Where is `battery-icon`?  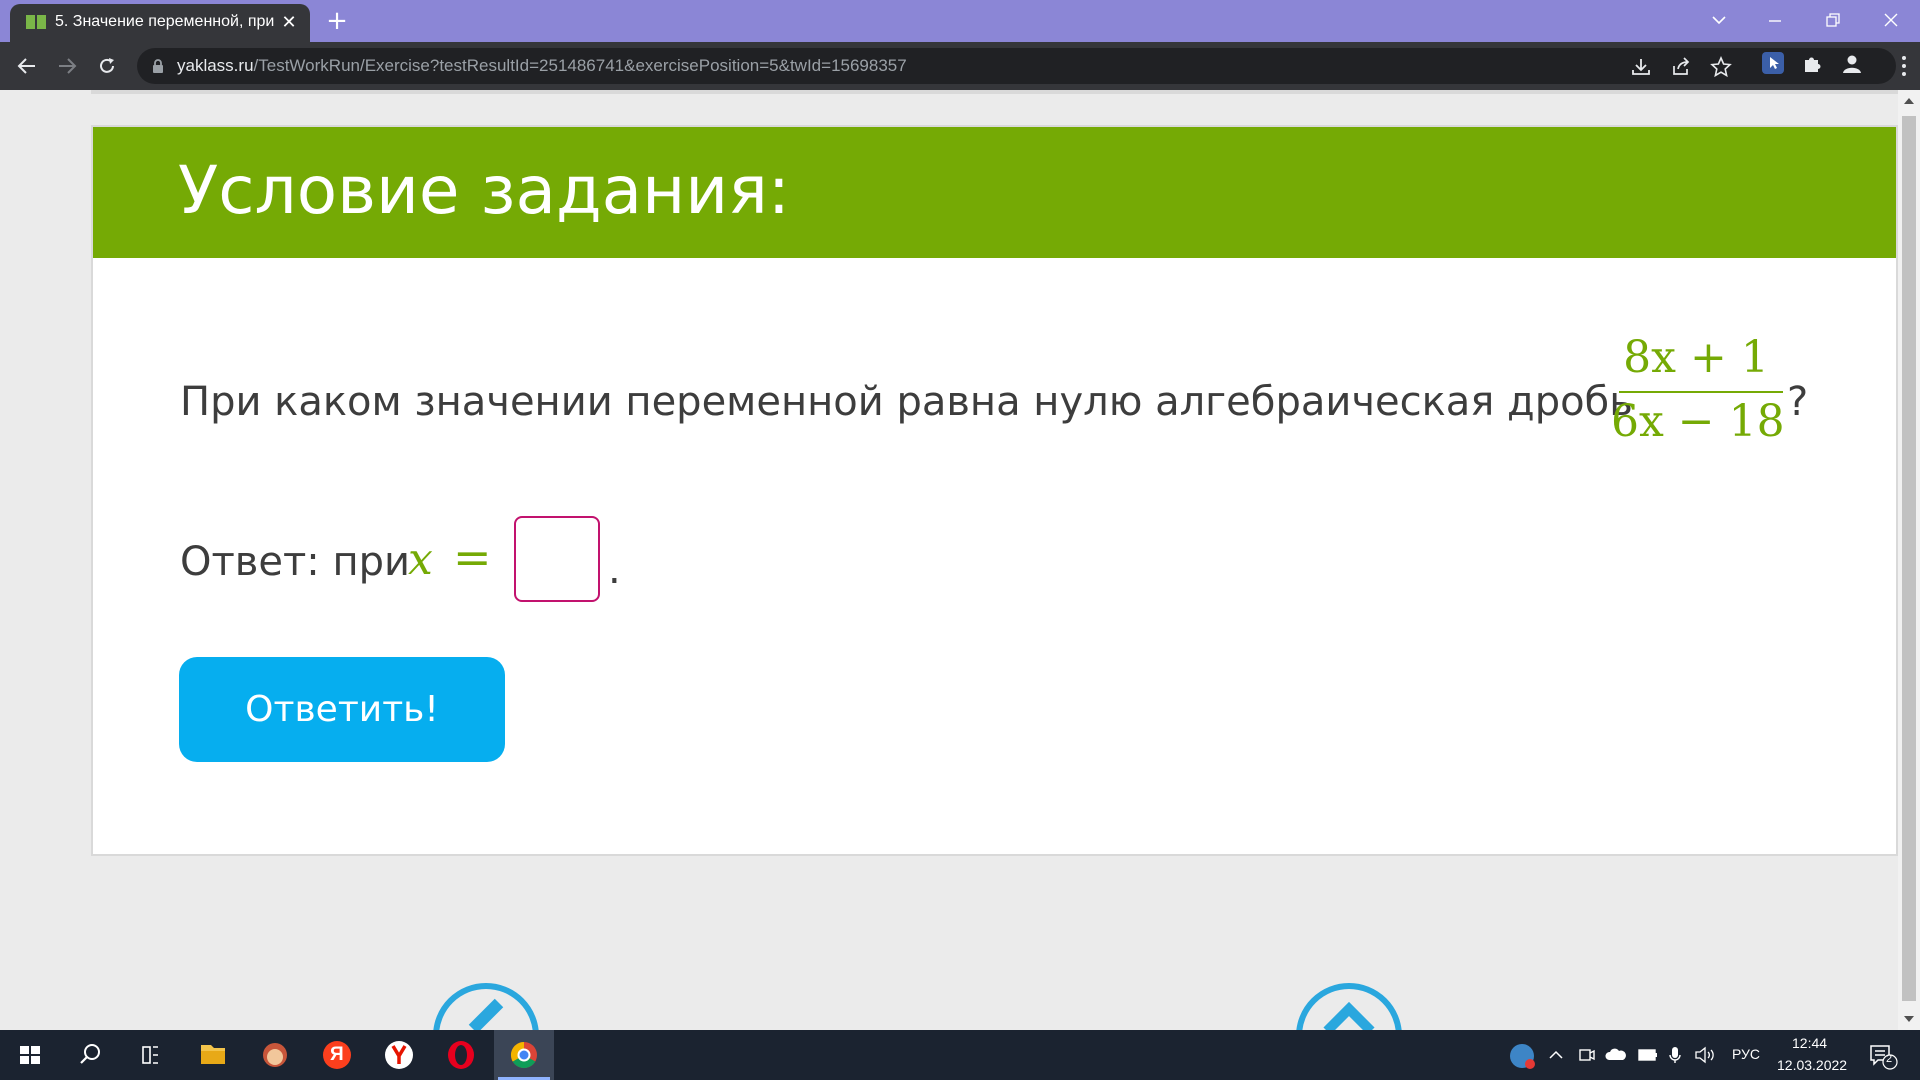 battery-icon is located at coordinates (1647, 1055).